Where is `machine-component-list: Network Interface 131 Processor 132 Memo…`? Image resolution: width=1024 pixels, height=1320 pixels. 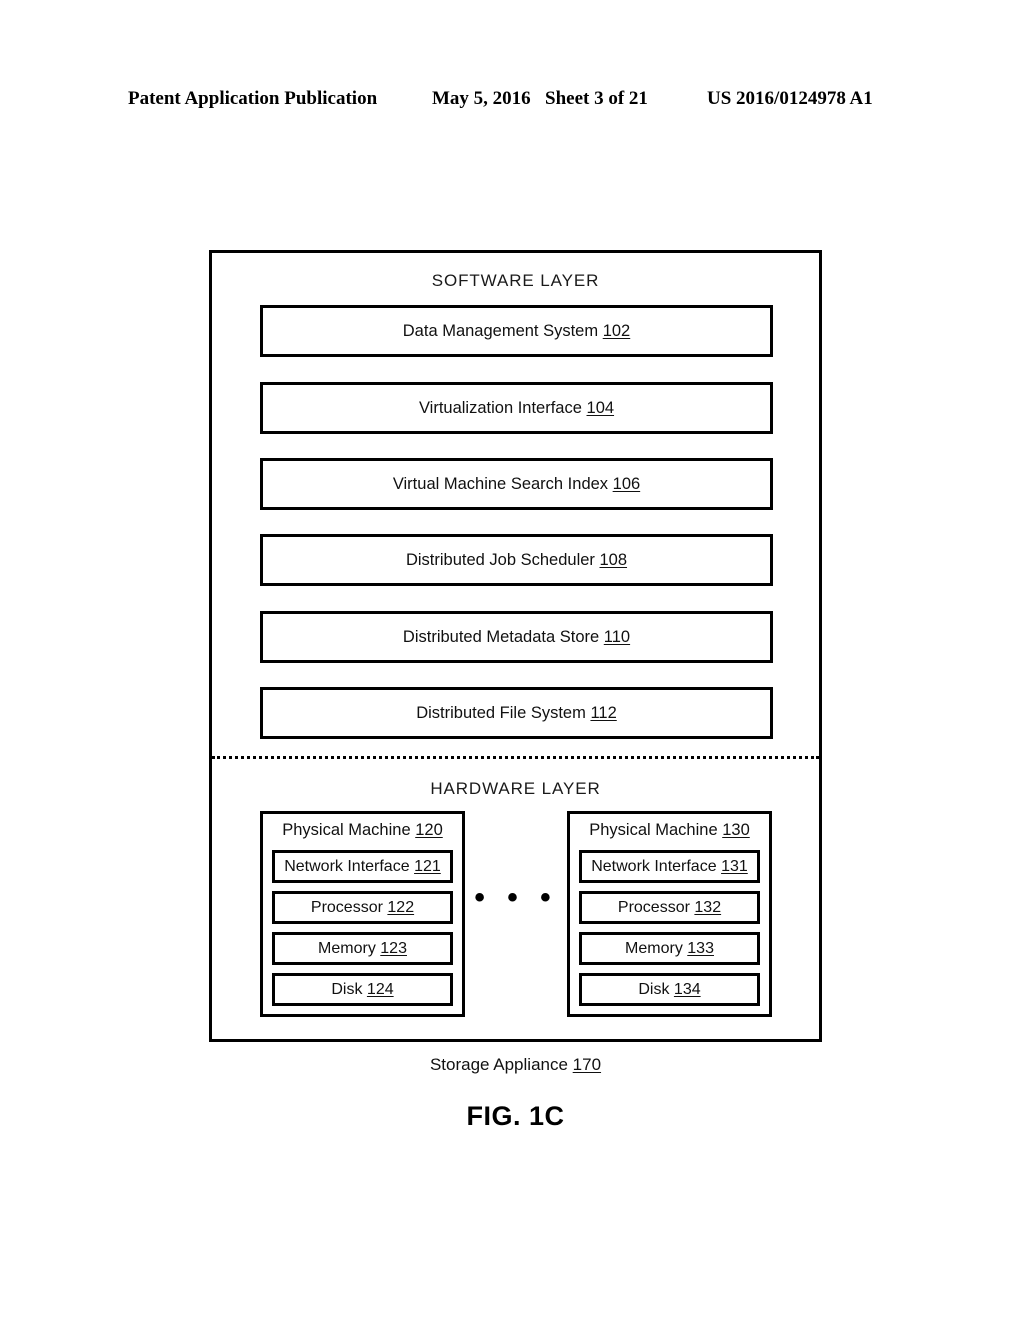
machine-component-list: Network Interface 131 Processor 132 Memo… is located at coordinates (669, 928).